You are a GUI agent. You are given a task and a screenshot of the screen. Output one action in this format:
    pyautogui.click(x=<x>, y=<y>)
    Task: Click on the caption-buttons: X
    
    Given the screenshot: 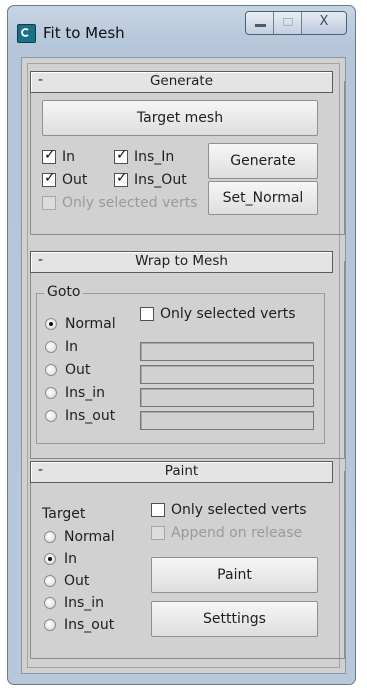 What is the action you would take?
    pyautogui.click(x=296, y=23)
    